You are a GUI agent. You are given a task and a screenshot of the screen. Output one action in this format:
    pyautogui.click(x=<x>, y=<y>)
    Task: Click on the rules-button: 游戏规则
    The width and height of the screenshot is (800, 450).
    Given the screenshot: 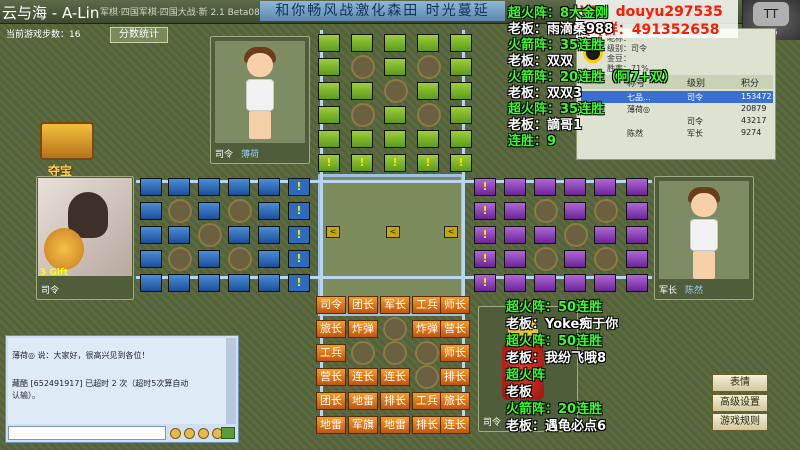 What is the action you would take?
    pyautogui.click(x=740, y=422)
    